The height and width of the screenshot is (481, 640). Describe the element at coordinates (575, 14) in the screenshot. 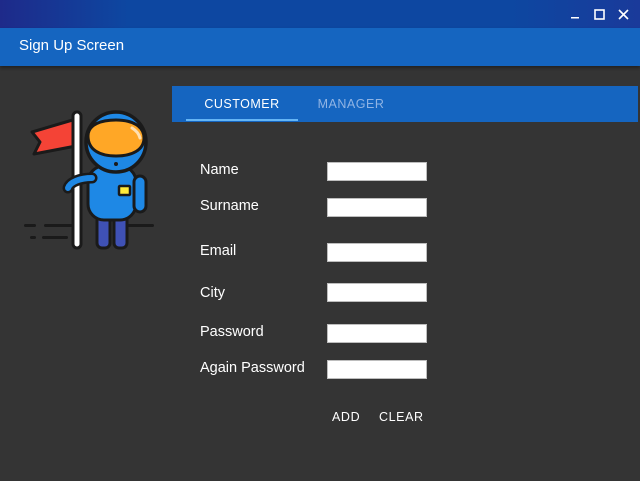

I see `minimize-icon` at that location.